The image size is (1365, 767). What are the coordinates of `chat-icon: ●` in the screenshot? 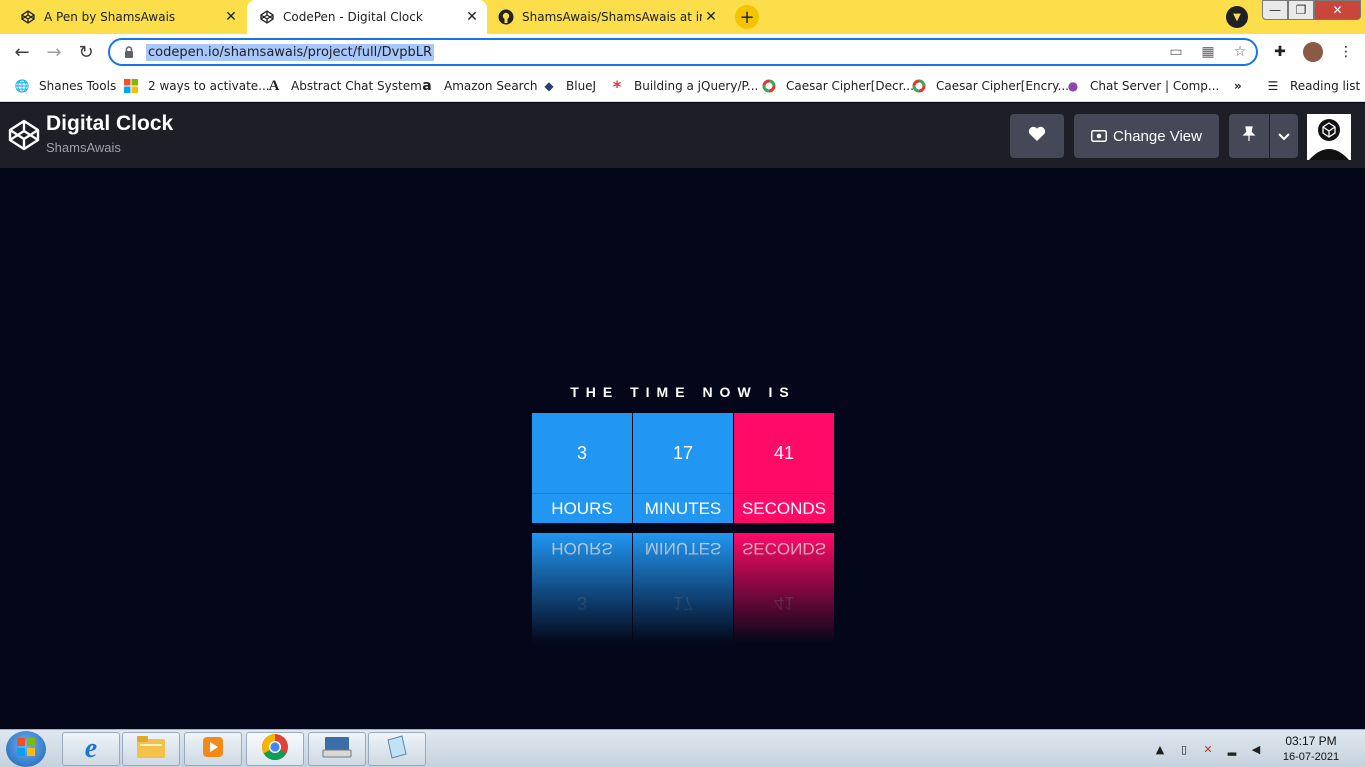 It's located at (1073, 86).